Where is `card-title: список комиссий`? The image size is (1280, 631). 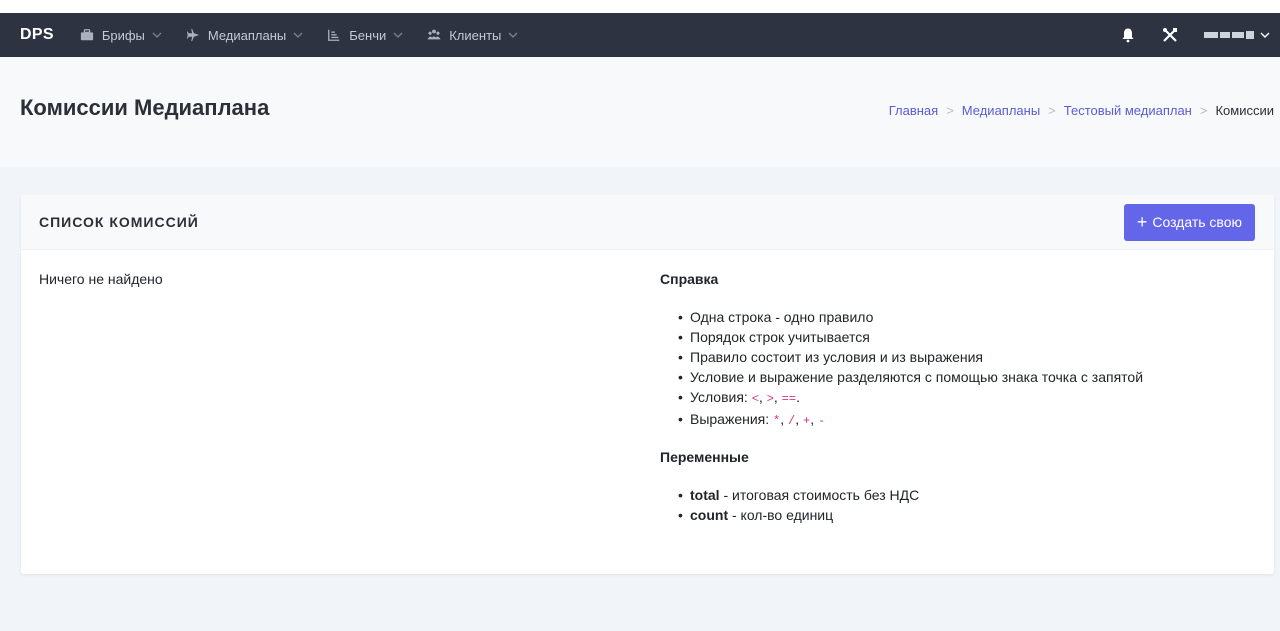
card-title: список комиссий is located at coordinates (119, 222).